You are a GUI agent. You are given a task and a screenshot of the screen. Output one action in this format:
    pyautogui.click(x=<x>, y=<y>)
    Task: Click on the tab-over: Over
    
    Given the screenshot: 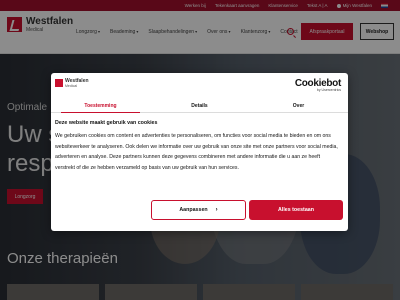 What is the action you would take?
    pyautogui.click(x=298, y=105)
    